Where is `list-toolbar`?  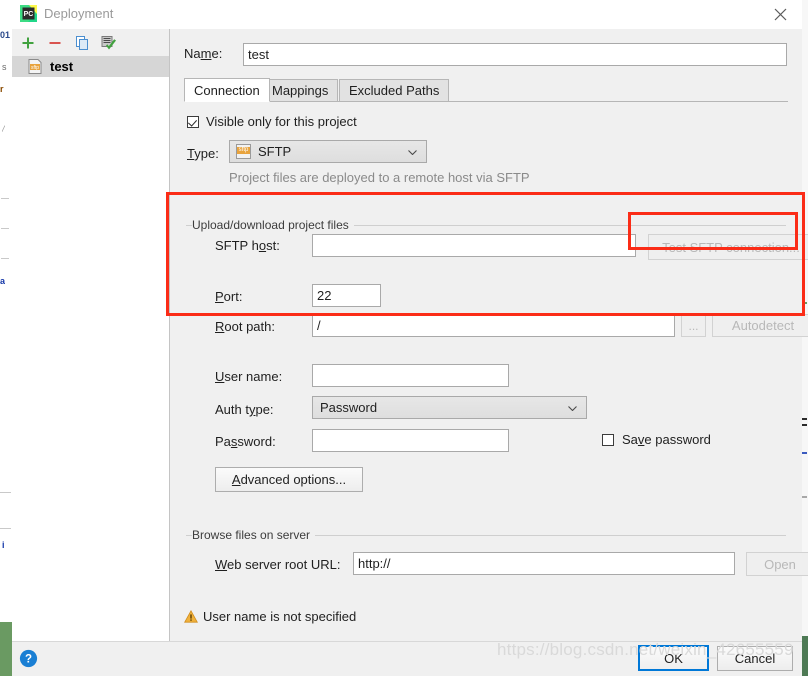
list-toolbar is located at coordinates (90, 42).